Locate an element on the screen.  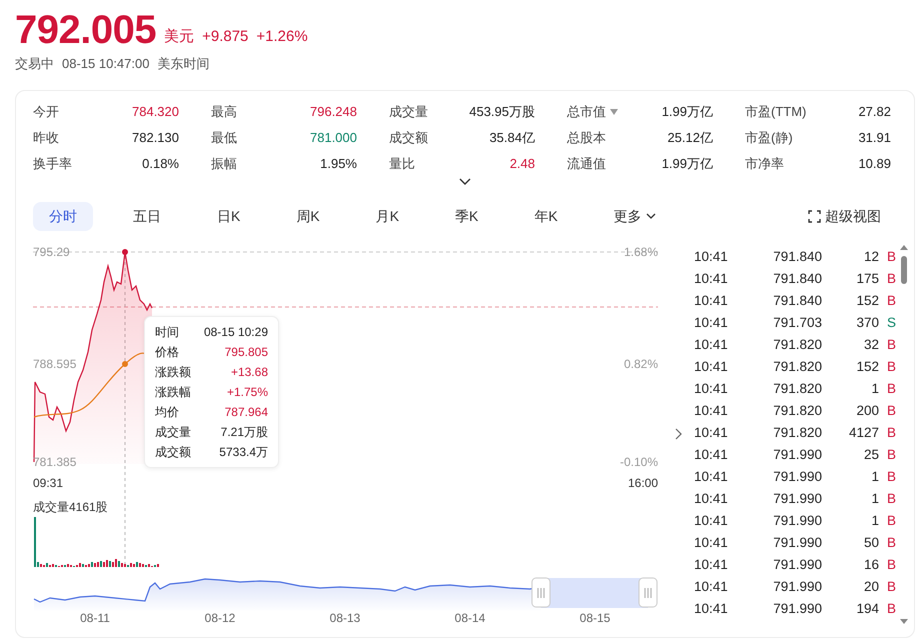
chart-tab: 分时 is located at coordinates (63, 216).